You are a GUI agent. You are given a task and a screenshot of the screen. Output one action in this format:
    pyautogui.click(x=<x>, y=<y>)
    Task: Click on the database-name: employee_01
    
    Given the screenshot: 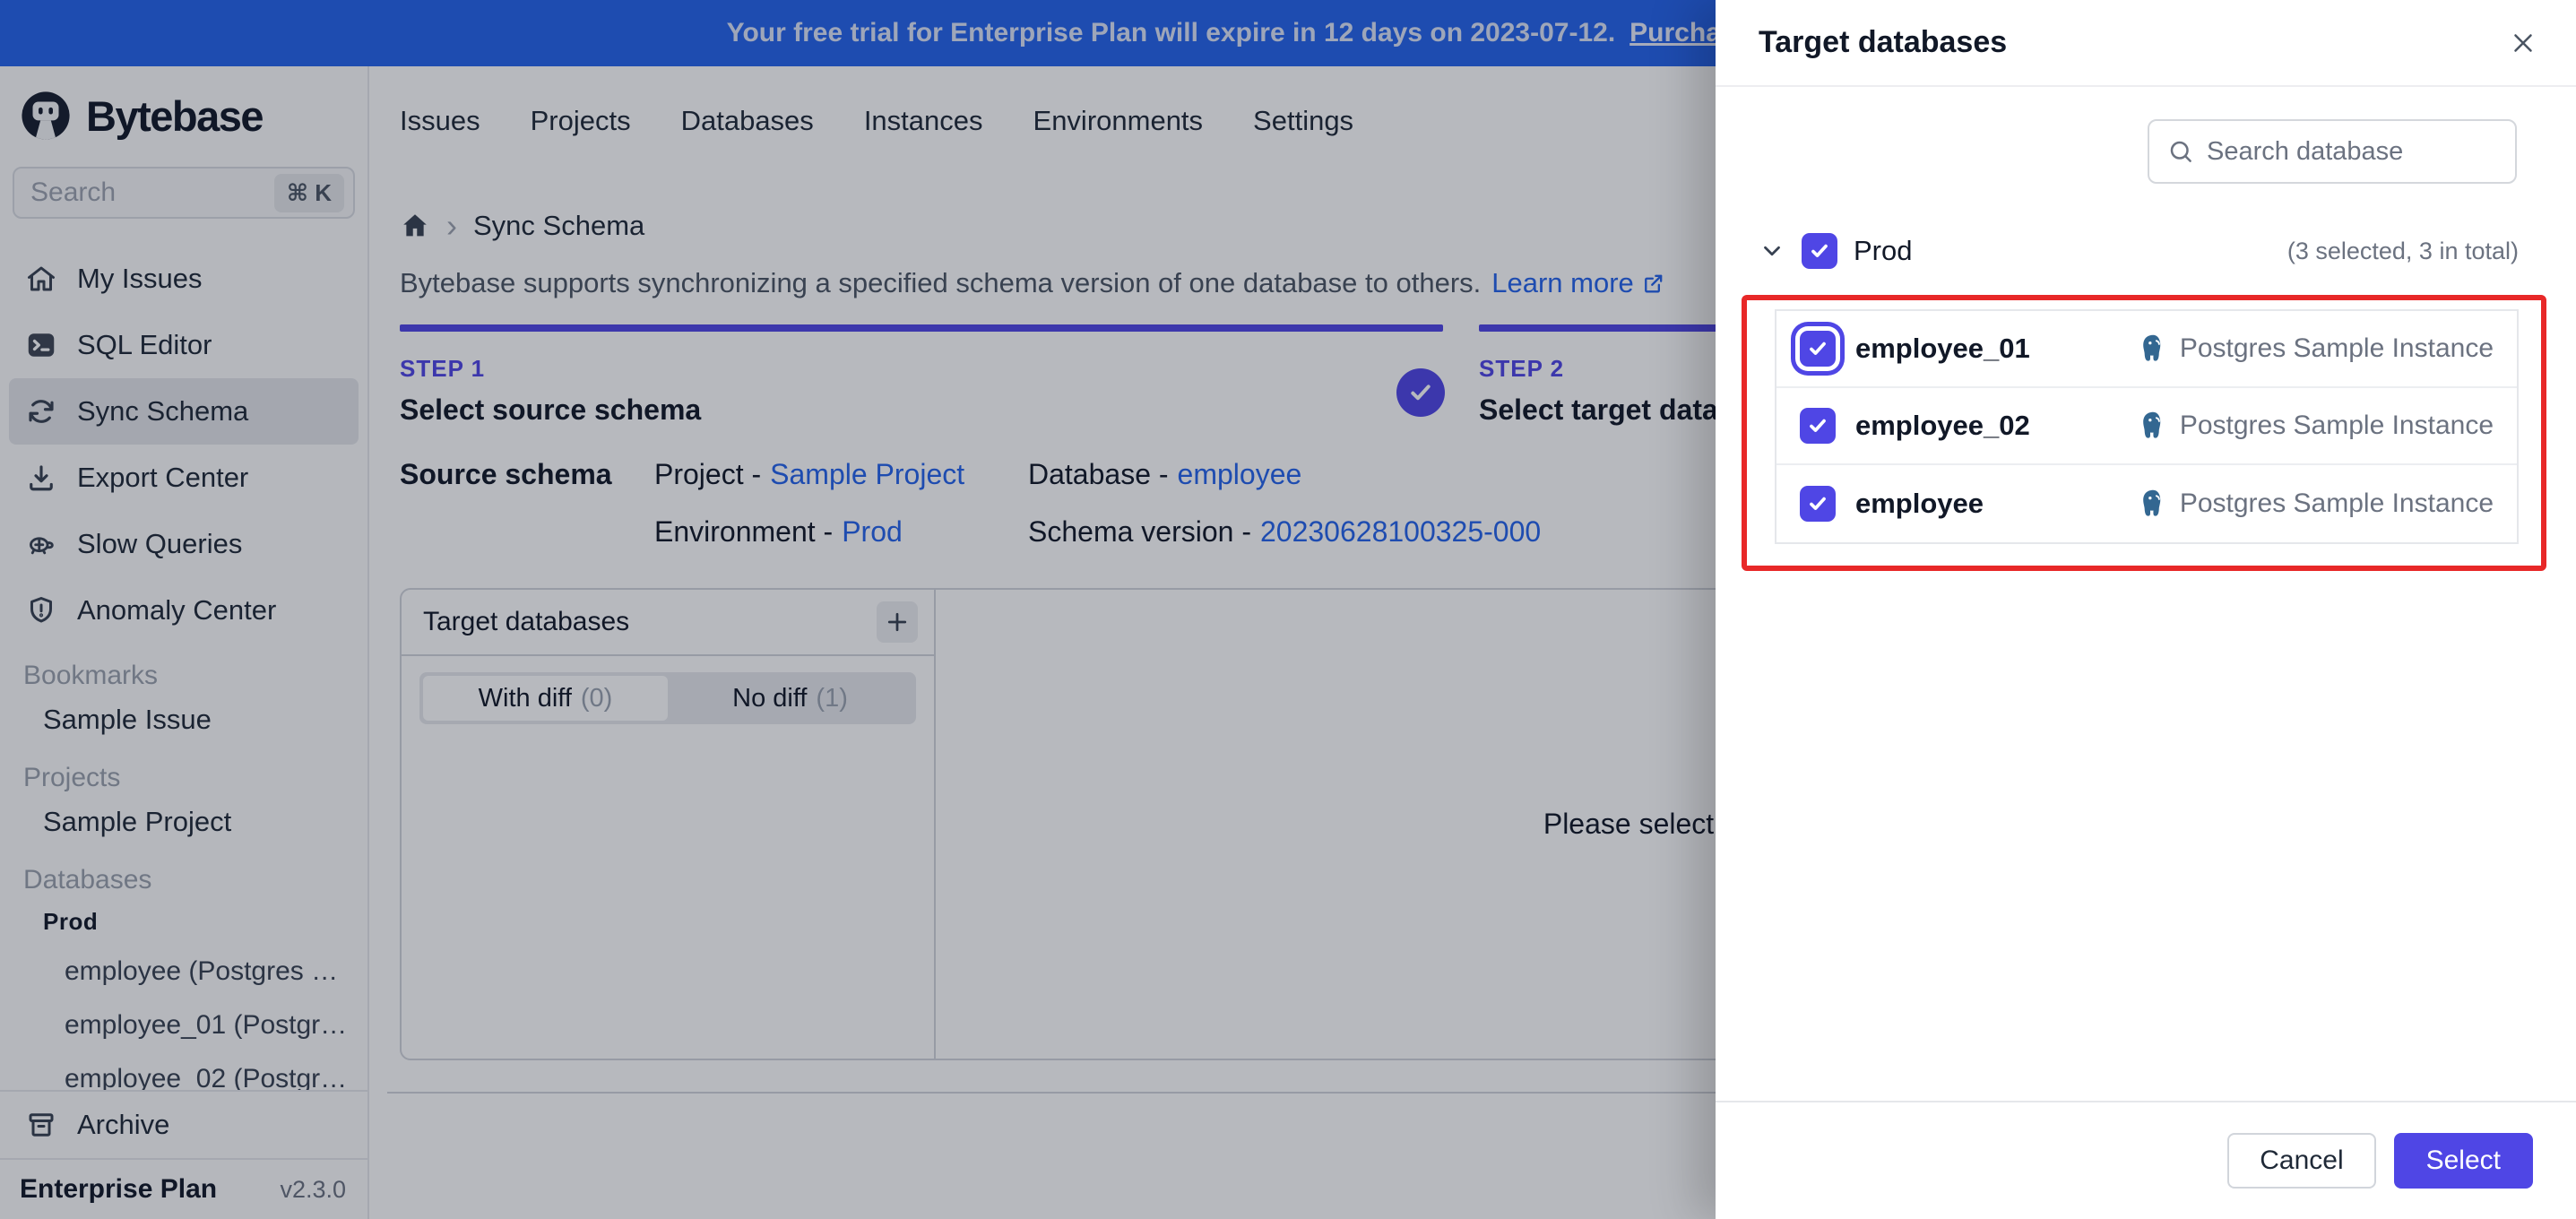 What is the action you would take?
    pyautogui.click(x=1942, y=348)
    